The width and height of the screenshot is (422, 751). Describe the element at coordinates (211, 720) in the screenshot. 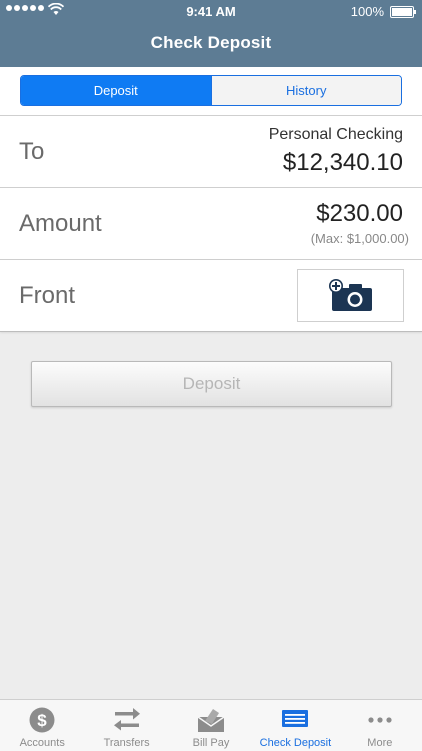

I see `bill-pay-icon` at that location.